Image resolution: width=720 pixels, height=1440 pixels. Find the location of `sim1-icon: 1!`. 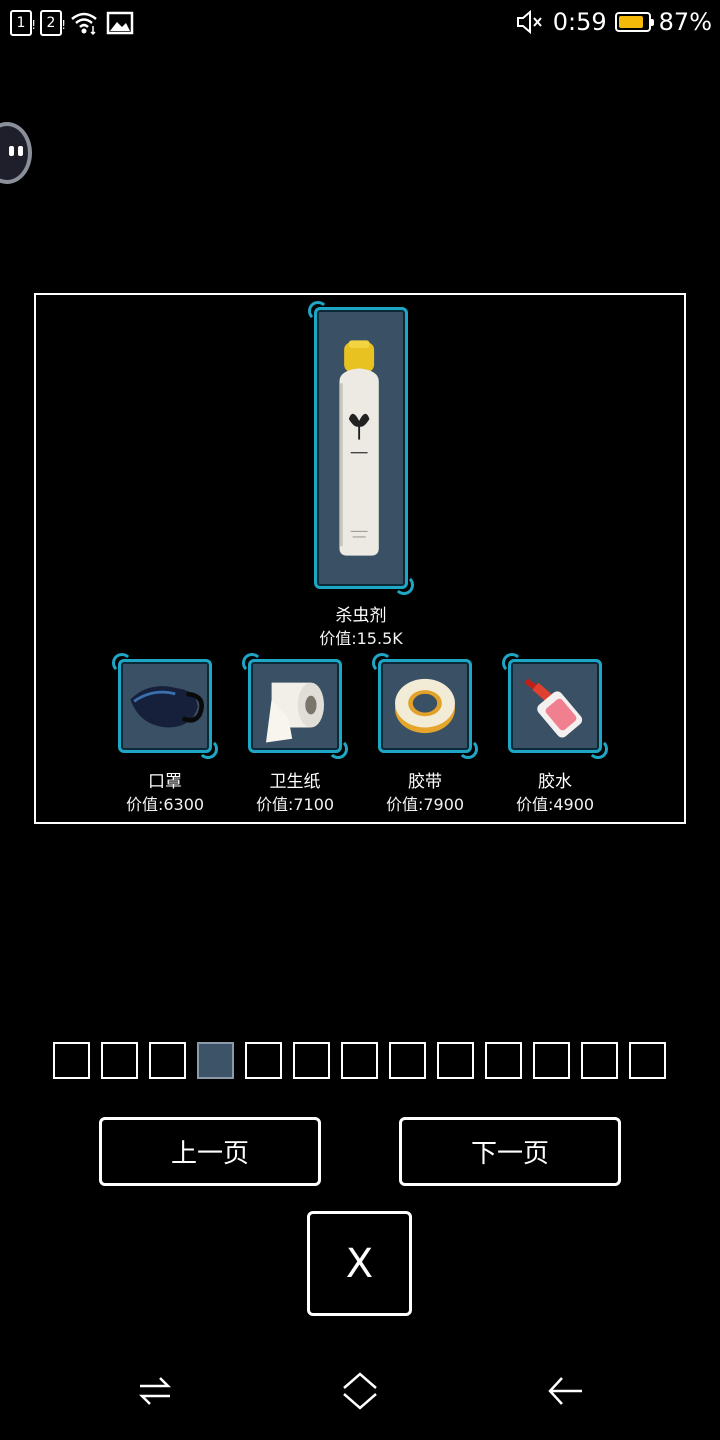

sim1-icon: 1! is located at coordinates (23, 23).